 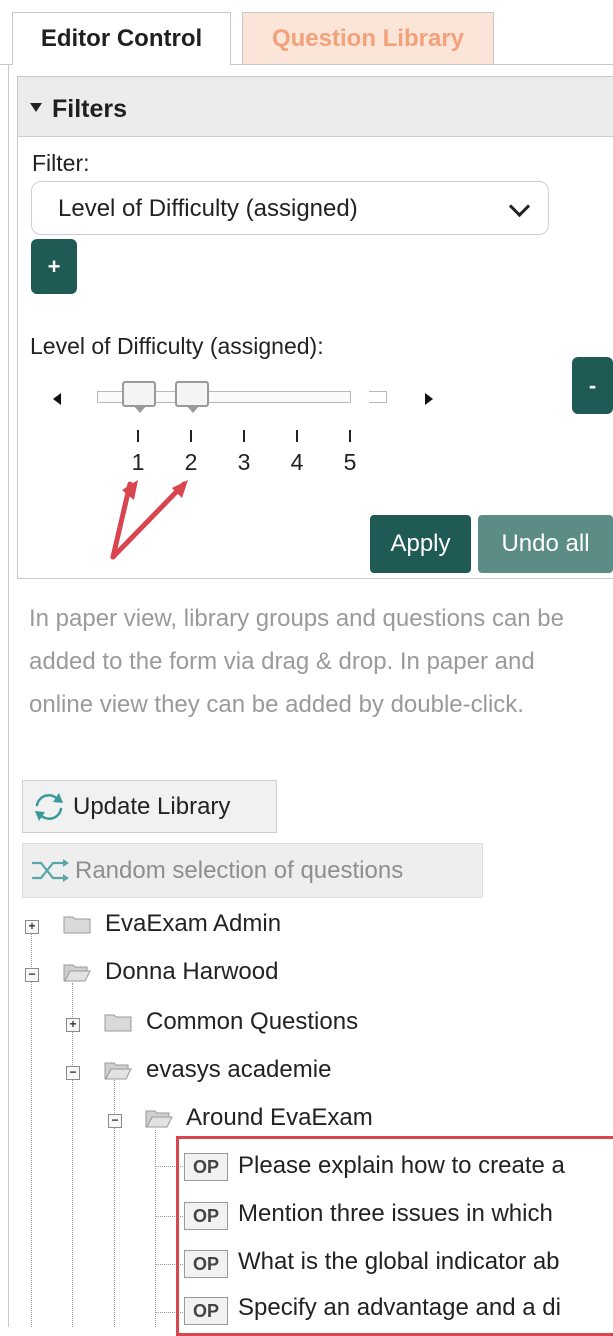 What do you see at coordinates (50, 870) in the screenshot?
I see `shuffle-icon` at bounding box center [50, 870].